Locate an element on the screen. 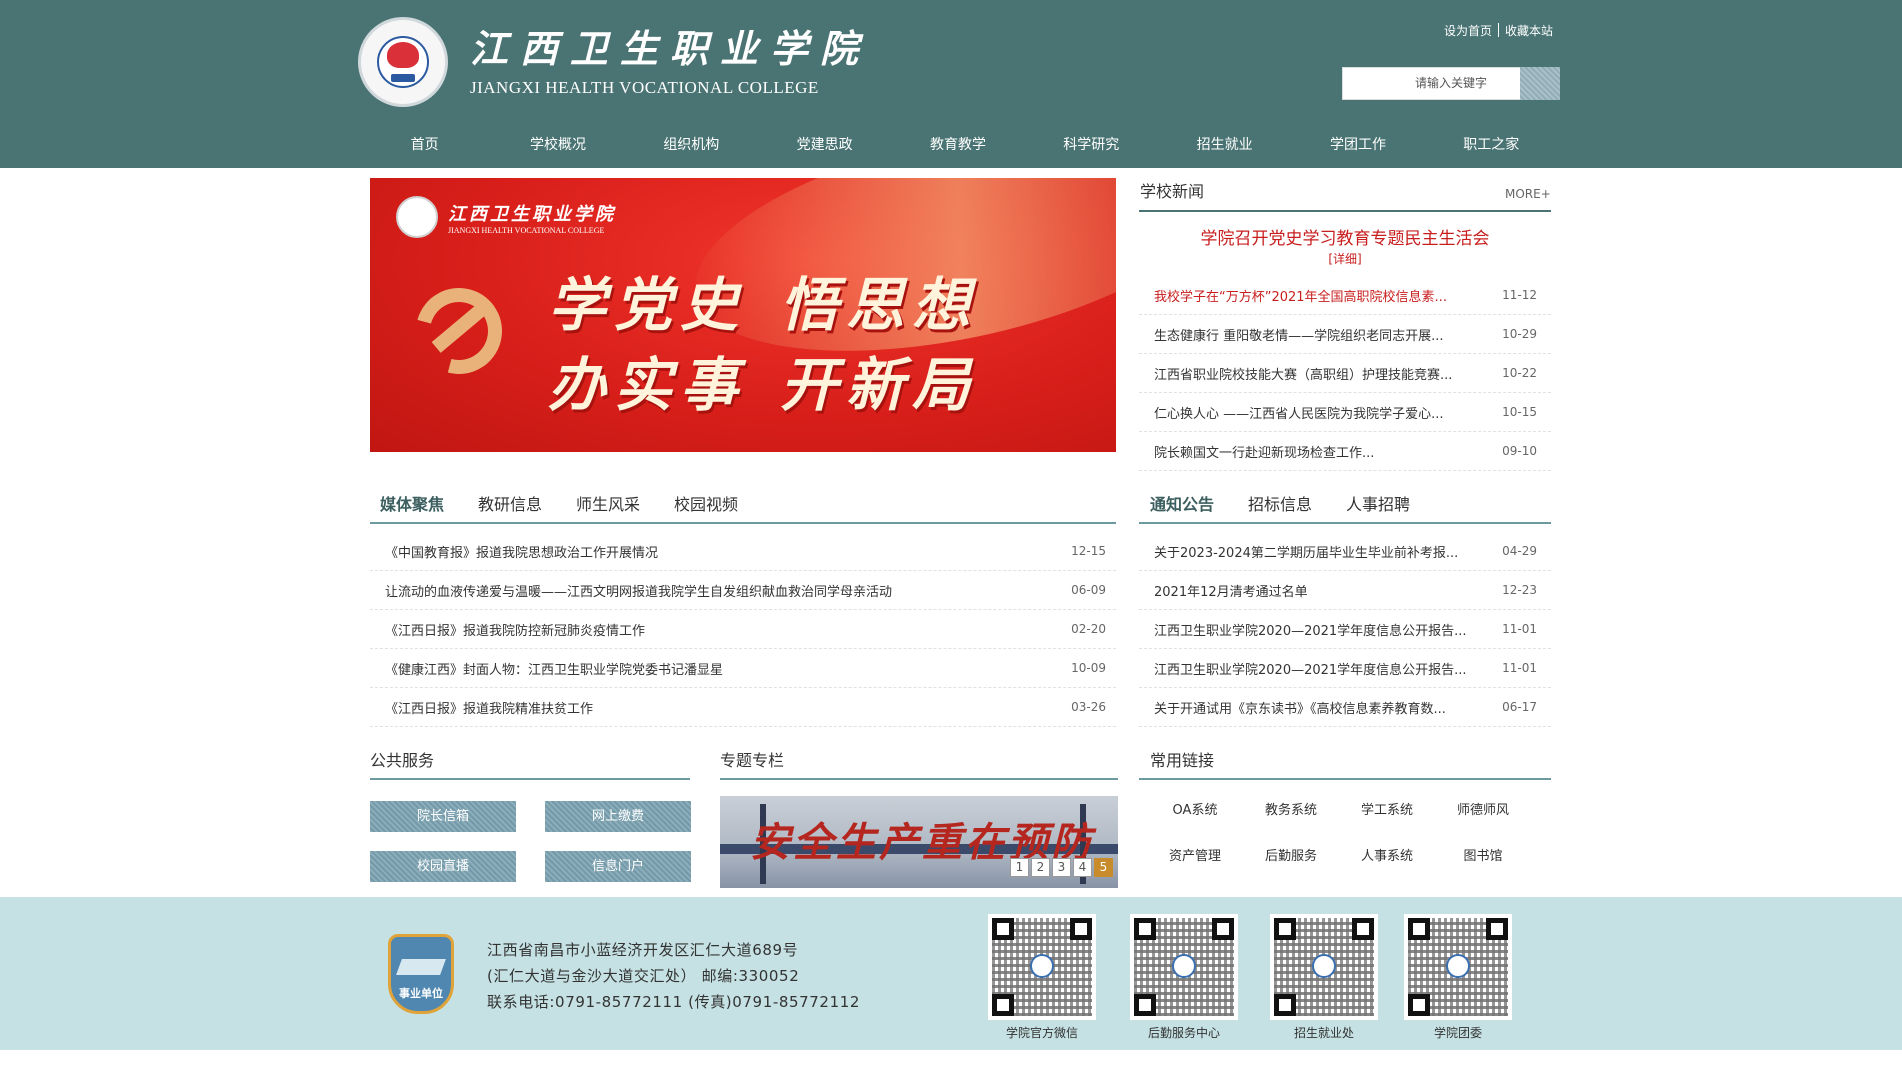 This screenshot has height=1080, width=1902. nav-overview: 学校概况 is located at coordinates (557, 145).